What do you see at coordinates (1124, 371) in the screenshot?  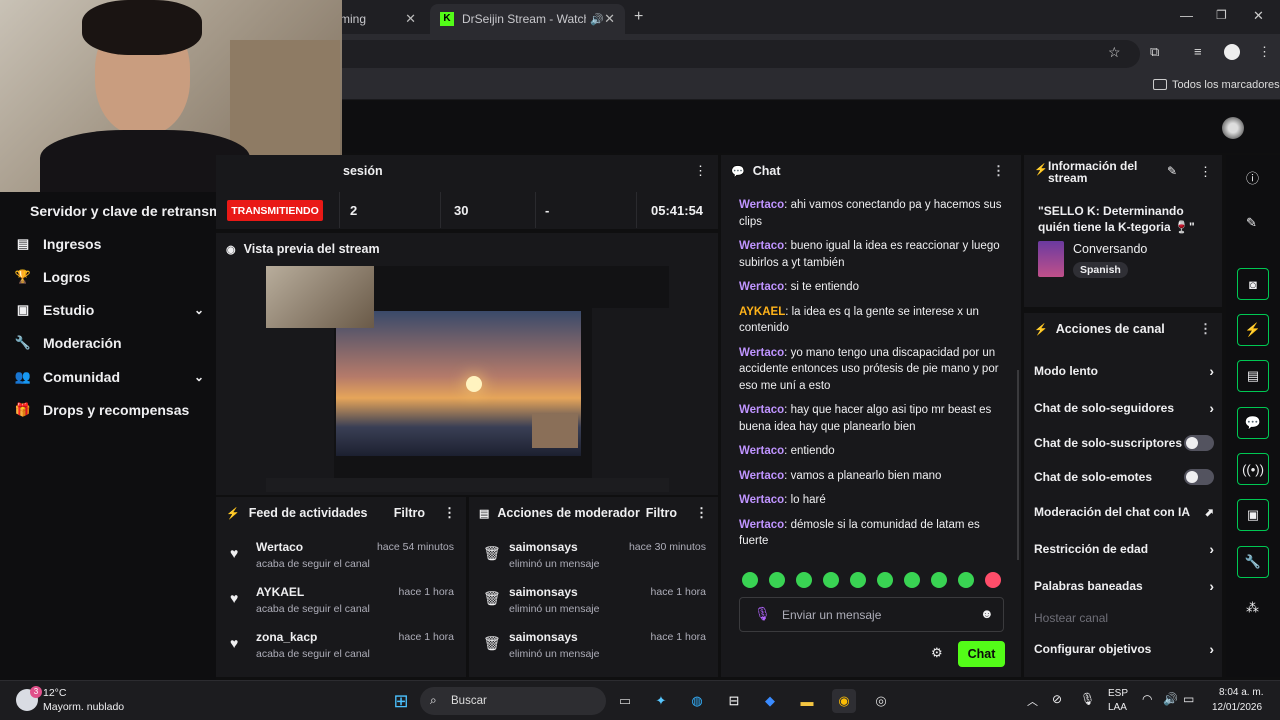 I see `action-slow-mode: Modo lento ›` at bounding box center [1124, 371].